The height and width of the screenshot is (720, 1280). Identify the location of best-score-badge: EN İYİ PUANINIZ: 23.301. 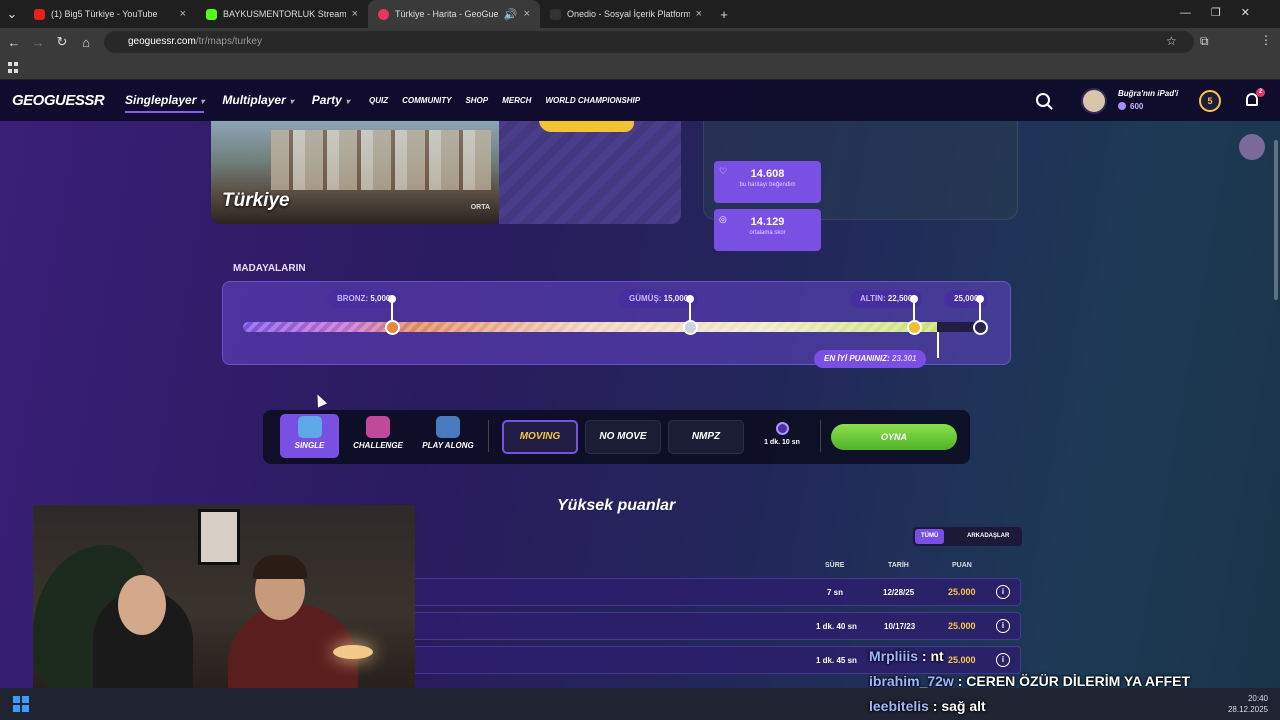
(870, 359).